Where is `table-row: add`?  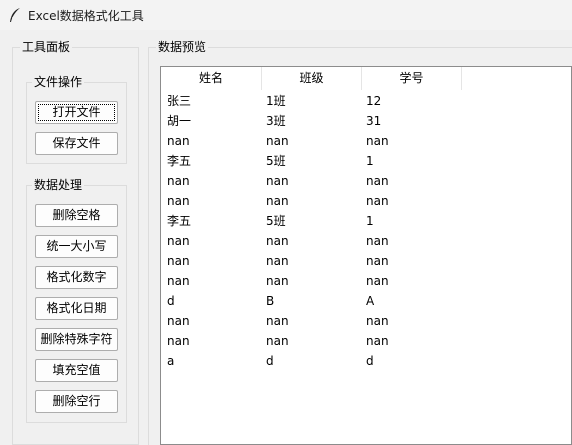
table-row: add is located at coordinates (366, 361).